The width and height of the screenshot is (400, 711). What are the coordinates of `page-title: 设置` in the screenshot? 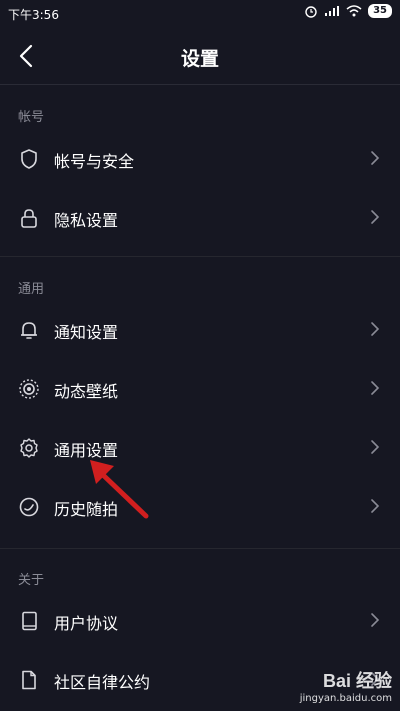 It's located at (199, 59).